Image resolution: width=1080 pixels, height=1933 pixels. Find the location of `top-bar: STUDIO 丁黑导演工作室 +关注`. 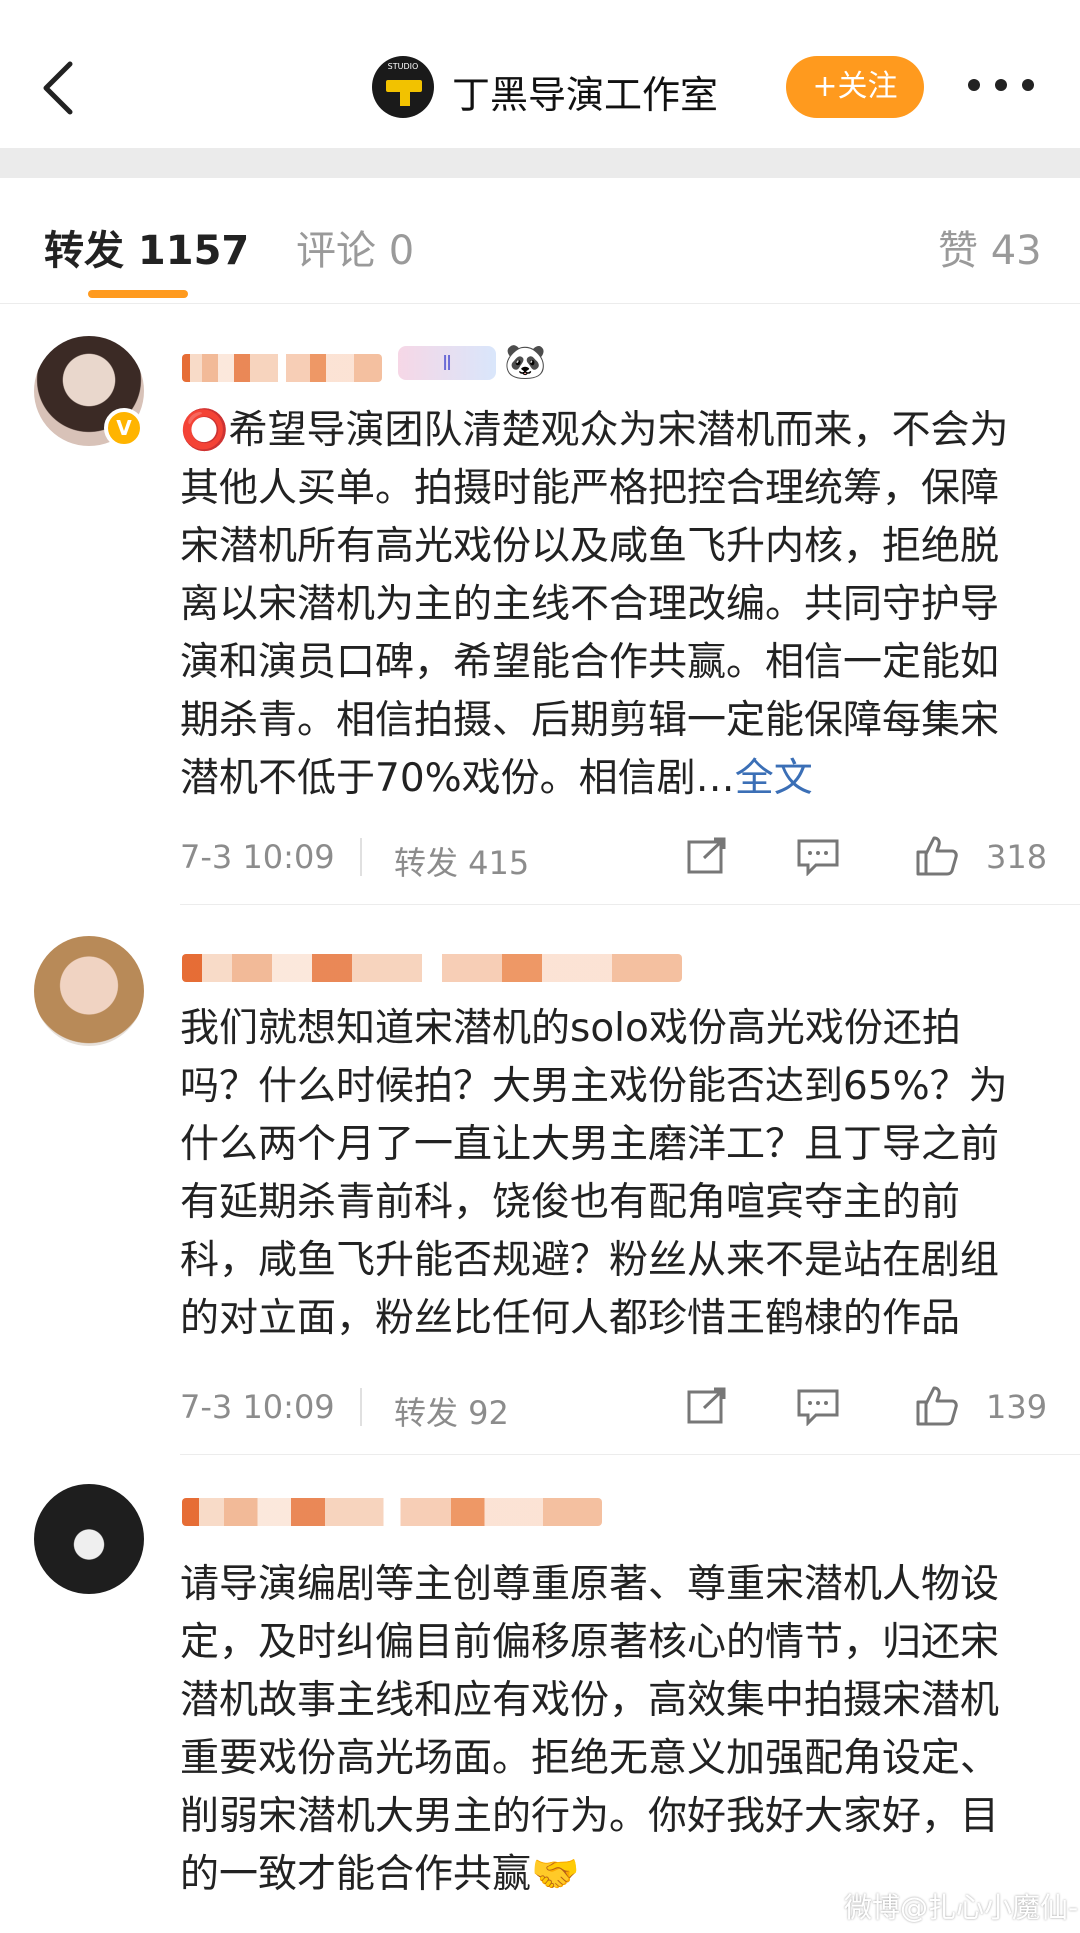

top-bar: STUDIO 丁黑导演工作室 +关注 is located at coordinates (540, 74).